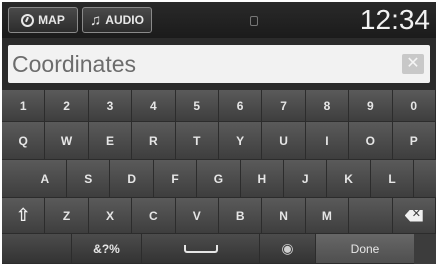 Image resolution: width=438 pixels, height=266 pixels. What do you see at coordinates (45, 179) in the screenshot?
I see `key-a: A` at bounding box center [45, 179].